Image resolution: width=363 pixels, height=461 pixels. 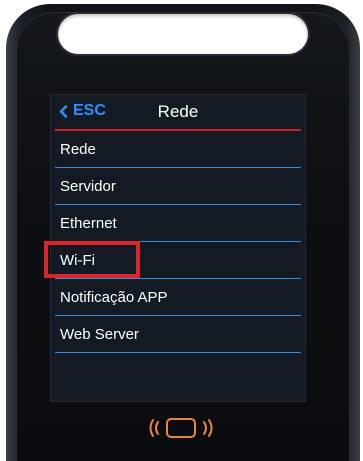 What do you see at coordinates (178, 297) in the screenshot?
I see `menu-item-notificacao-app: Notificação APP` at bounding box center [178, 297].